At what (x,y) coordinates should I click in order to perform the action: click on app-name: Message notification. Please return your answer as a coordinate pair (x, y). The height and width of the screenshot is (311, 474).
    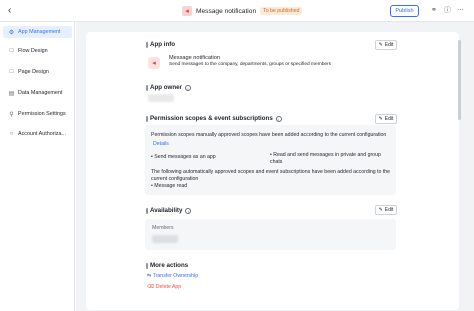
    Looking at the image, I should click on (194, 58).